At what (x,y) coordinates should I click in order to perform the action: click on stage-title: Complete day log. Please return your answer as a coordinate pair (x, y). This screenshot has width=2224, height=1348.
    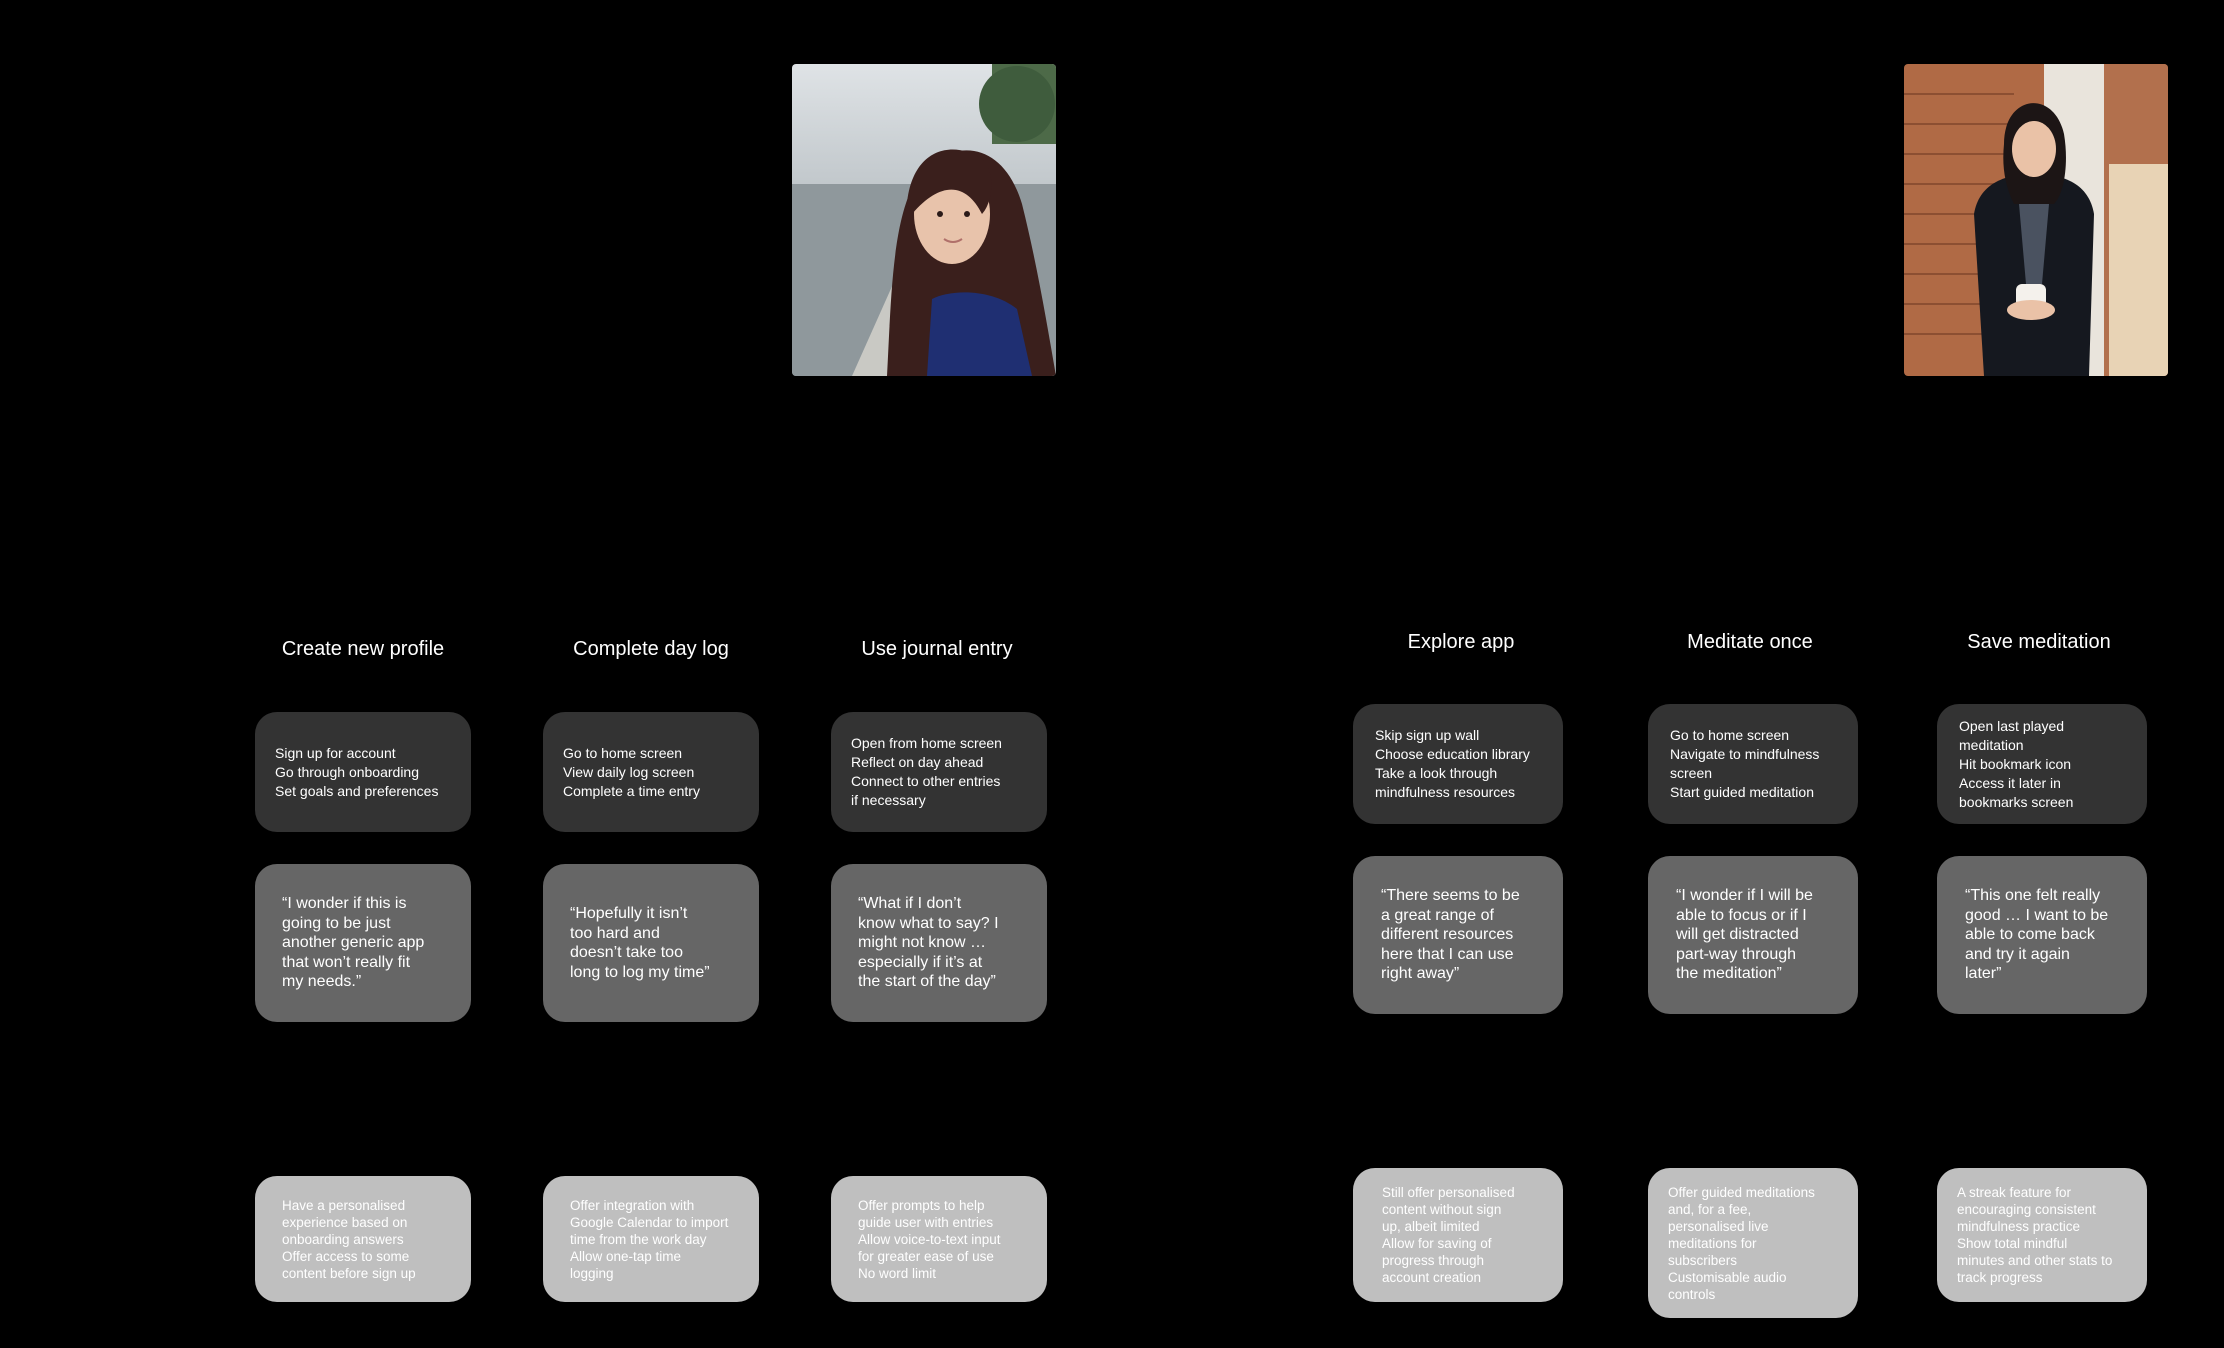
    Looking at the image, I should click on (651, 649).